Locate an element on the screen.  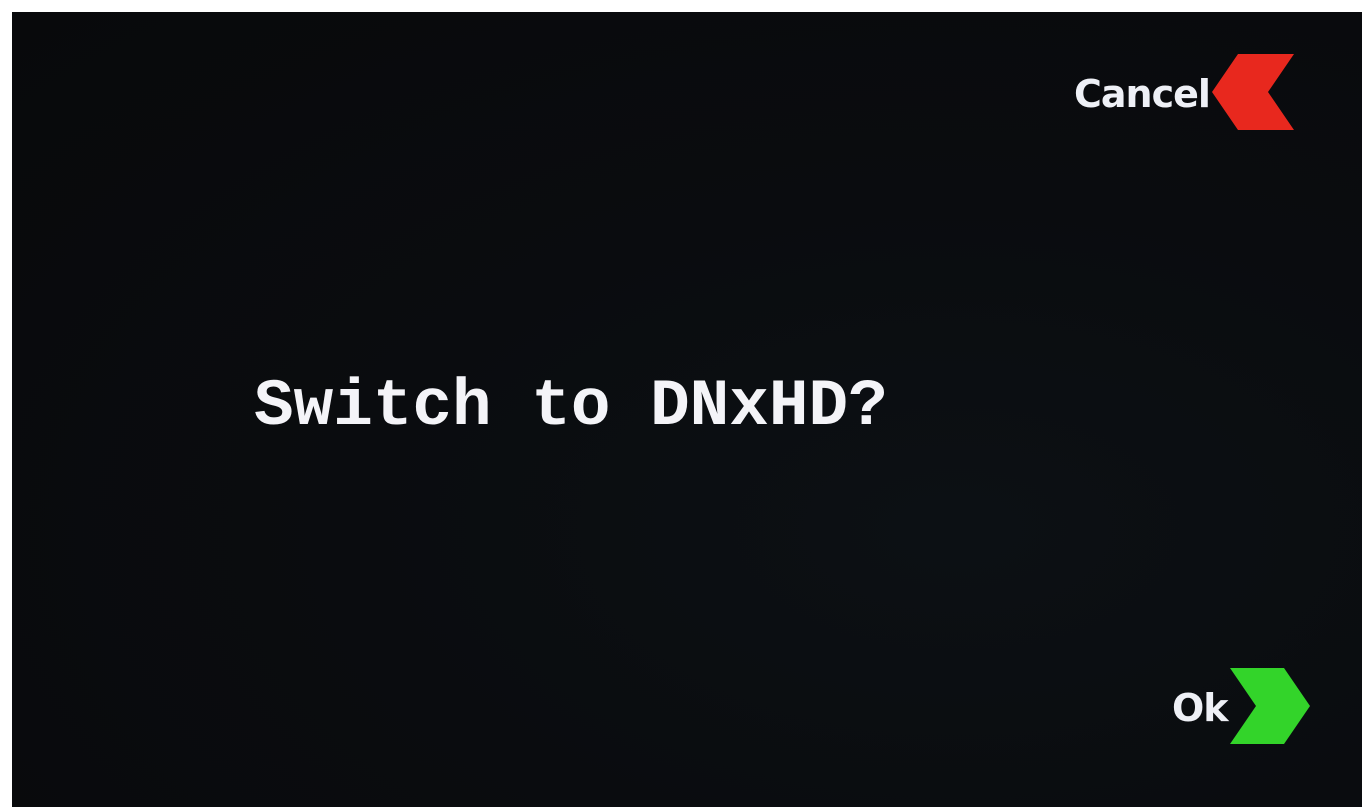
cancel-label: Cancel is located at coordinates (1142, 94).